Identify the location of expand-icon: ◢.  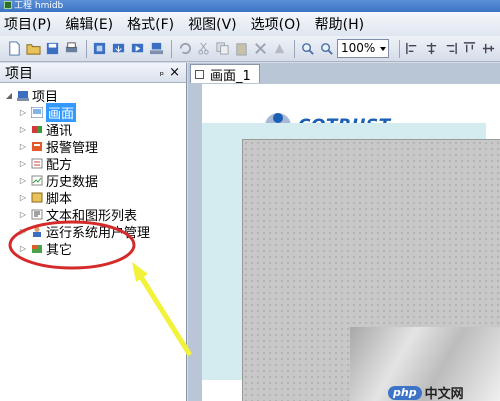
(9, 95).